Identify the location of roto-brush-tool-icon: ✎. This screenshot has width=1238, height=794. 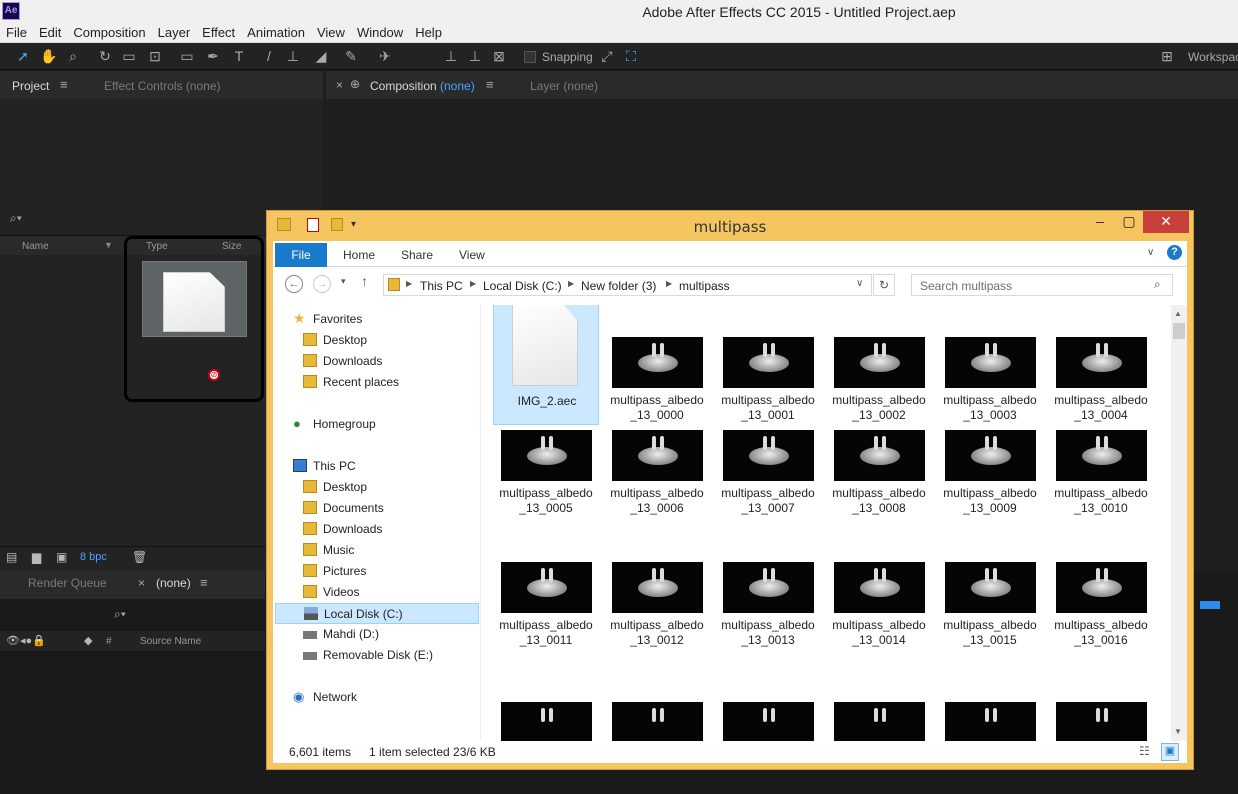
(351, 56).